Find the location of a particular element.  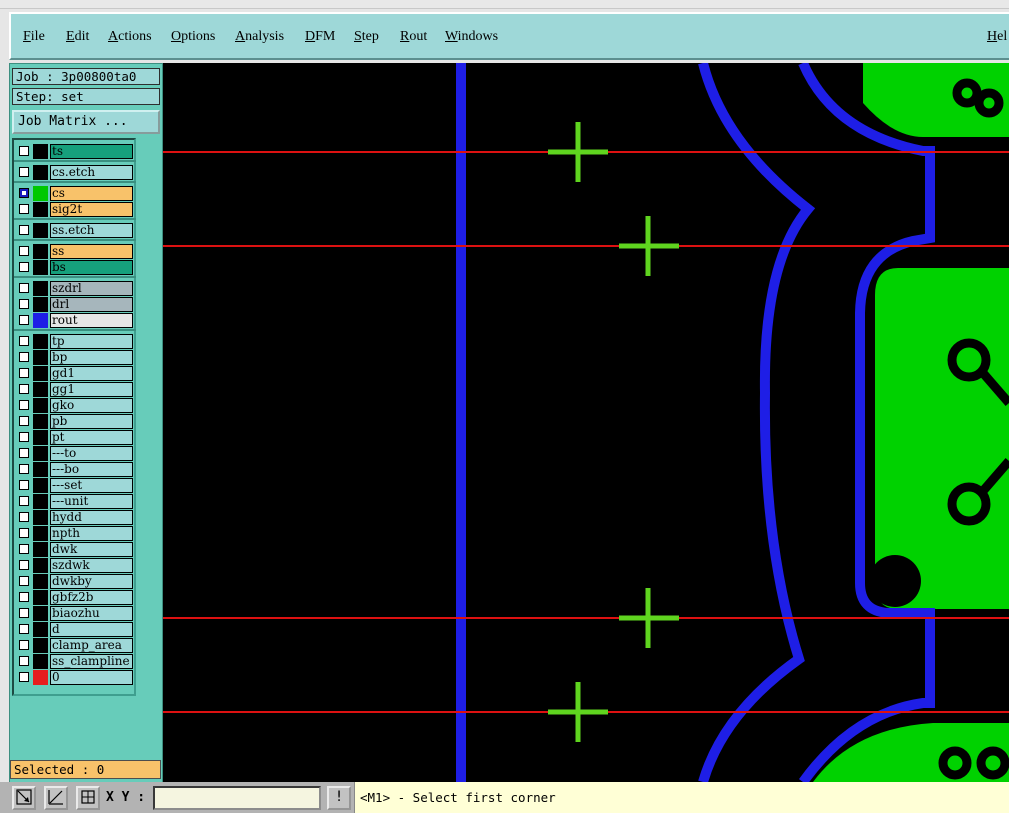

layer-row: ---unit is located at coordinates (75, 501).